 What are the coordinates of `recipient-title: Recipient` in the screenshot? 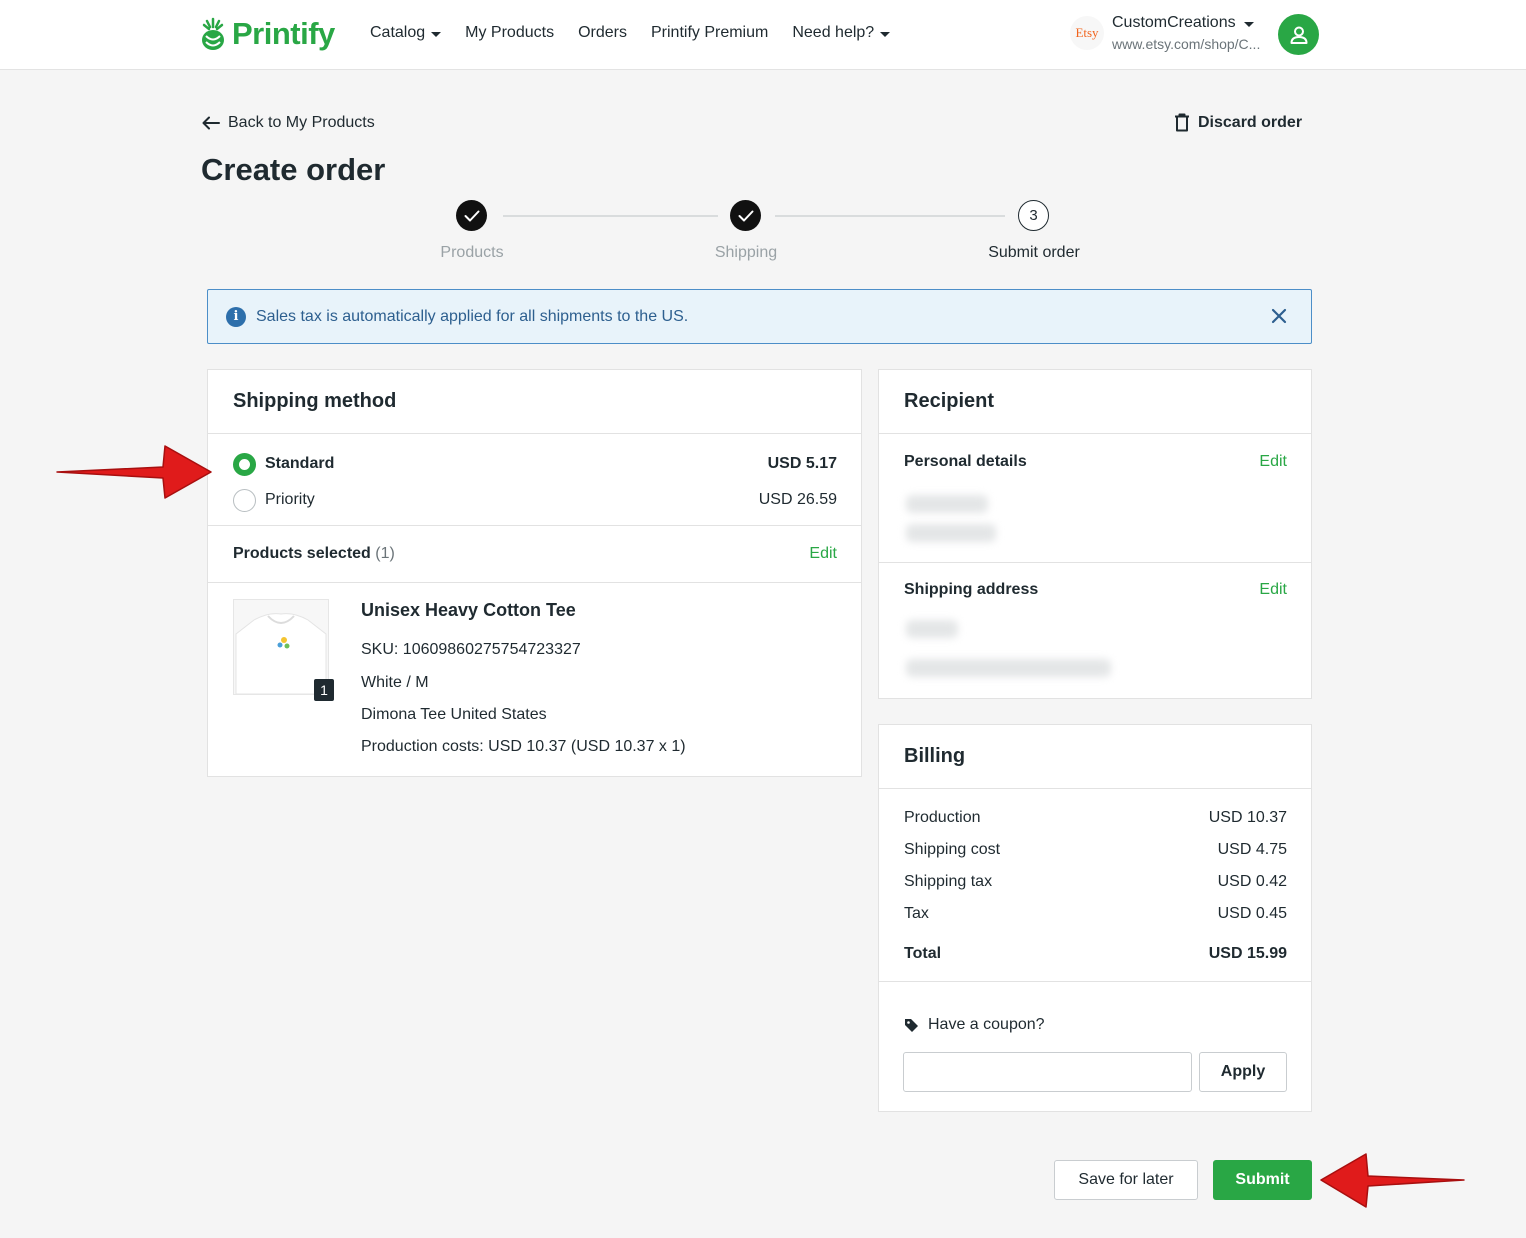 It's located at (1095, 402).